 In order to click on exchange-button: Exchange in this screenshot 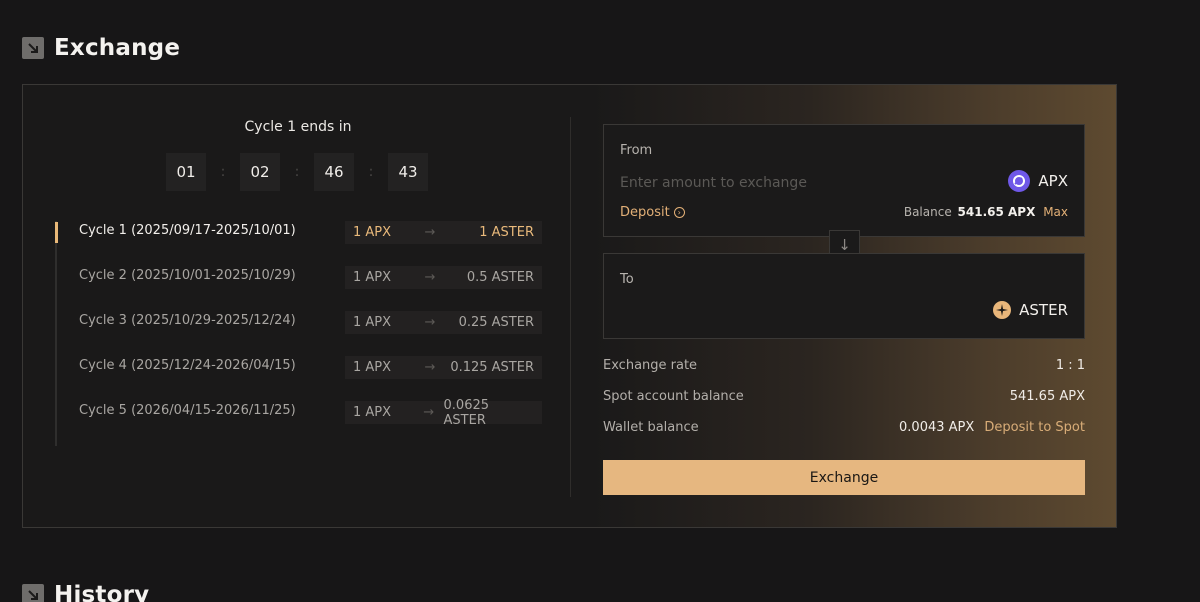, I will do `click(844, 477)`.